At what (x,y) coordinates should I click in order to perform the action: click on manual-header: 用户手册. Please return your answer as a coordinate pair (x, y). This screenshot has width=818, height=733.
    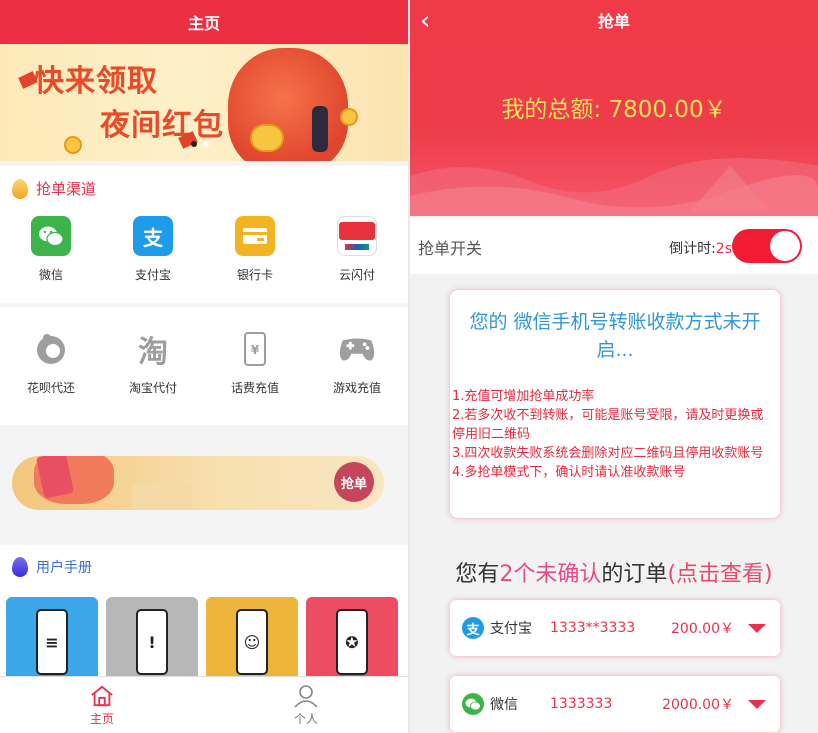
    Looking at the image, I should click on (52, 567).